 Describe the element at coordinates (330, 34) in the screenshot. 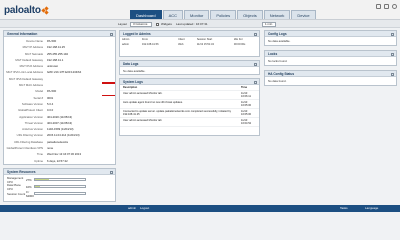

I see `widget-title: Config Logs` at that location.